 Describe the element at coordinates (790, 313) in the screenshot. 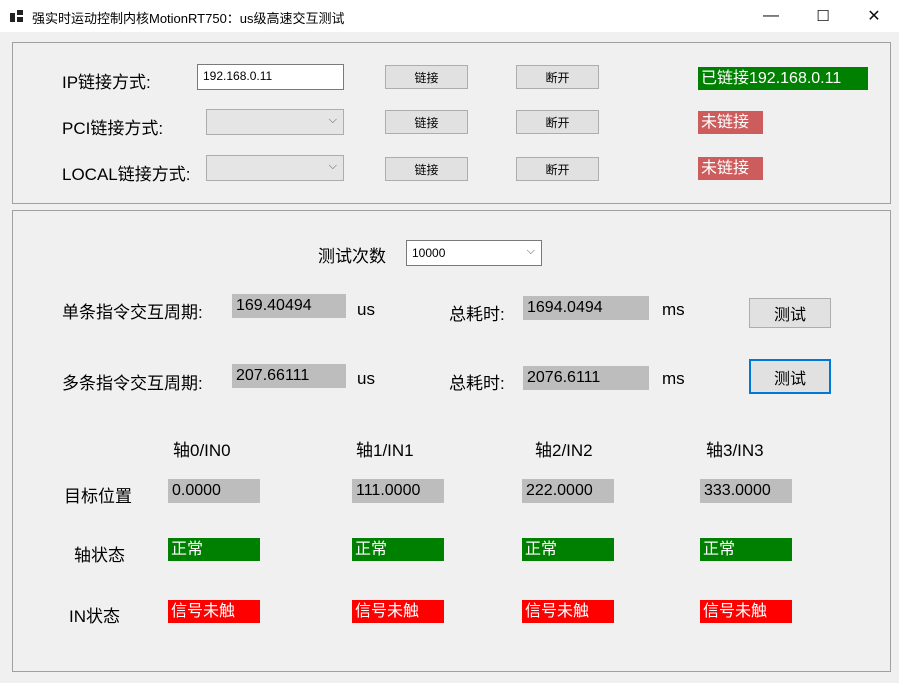

I see `single-test-button: 测试` at that location.